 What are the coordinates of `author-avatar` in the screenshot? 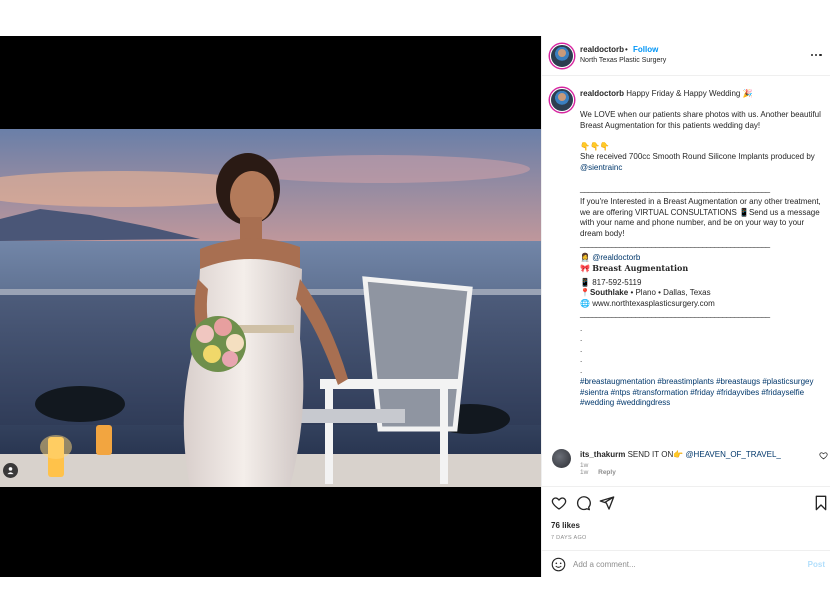 It's located at (562, 56).